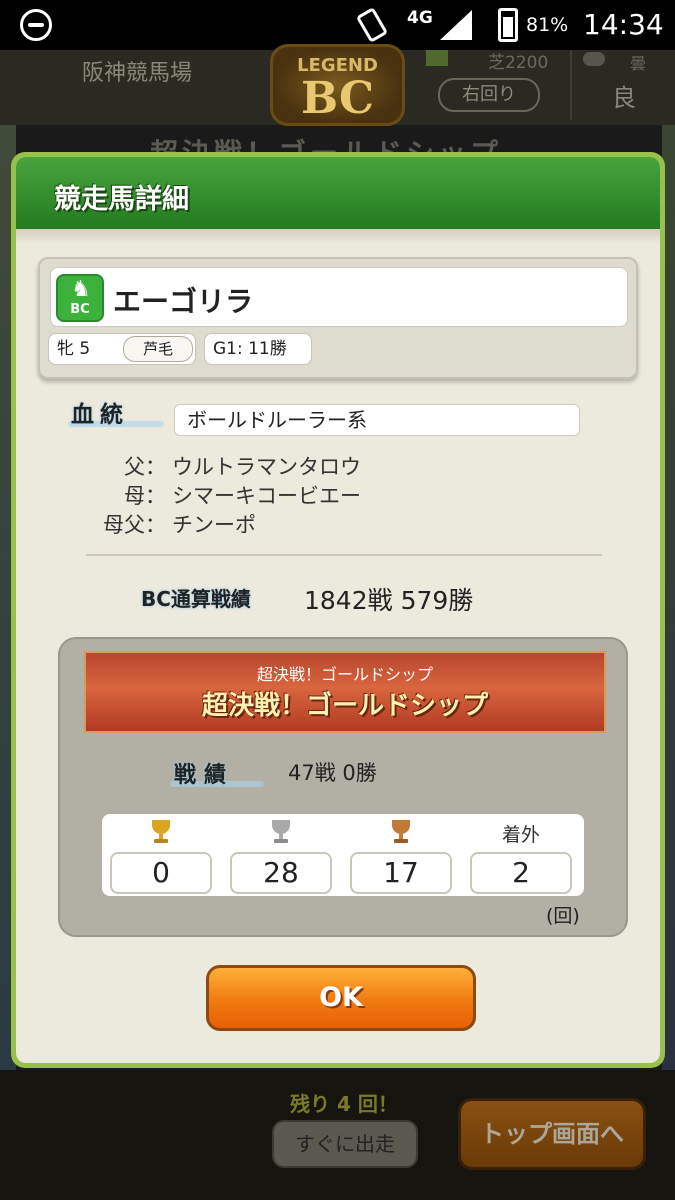  What do you see at coordinates (338, 193) in the screenshot?
I see `dialog-header: 競走馬詳細` at bounding box center [338, 193].